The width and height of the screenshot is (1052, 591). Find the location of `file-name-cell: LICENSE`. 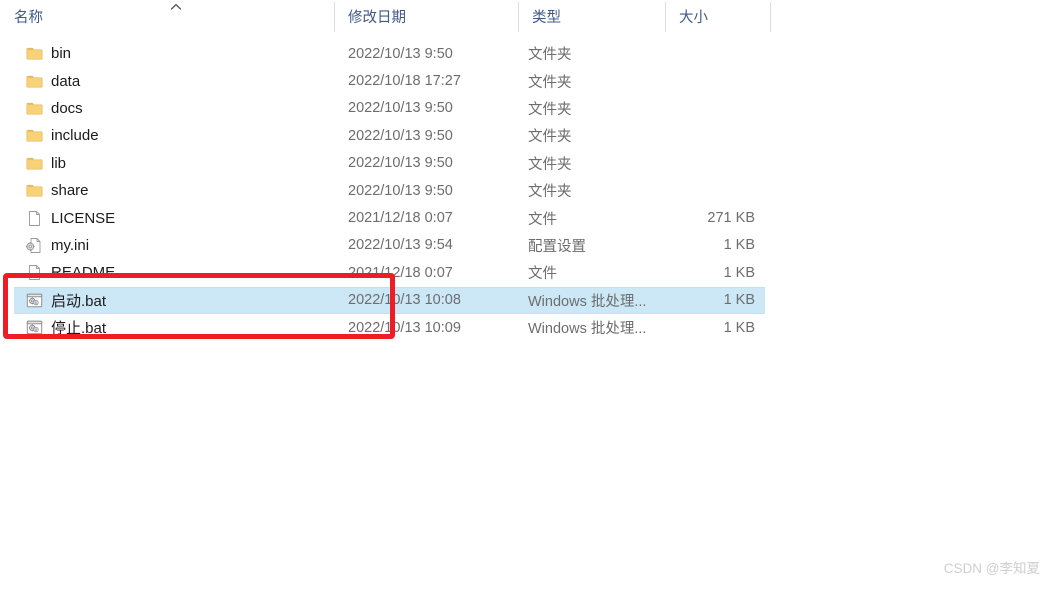

file-name-cell: LICENSE is located at coordinates (70, 217).